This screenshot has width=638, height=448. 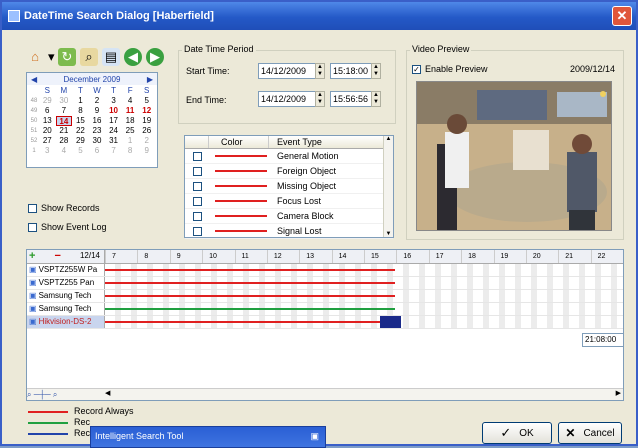 I want to click on camera-row: ▣ VSPTZ255 Pan, so click(x=325, y=283).